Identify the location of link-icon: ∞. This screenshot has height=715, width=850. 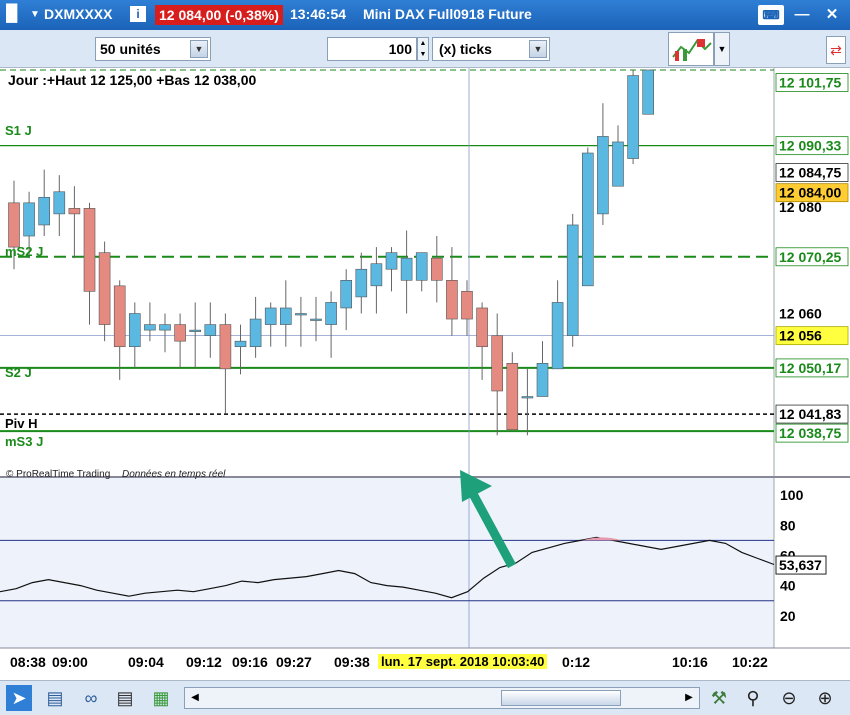
(91, 698).